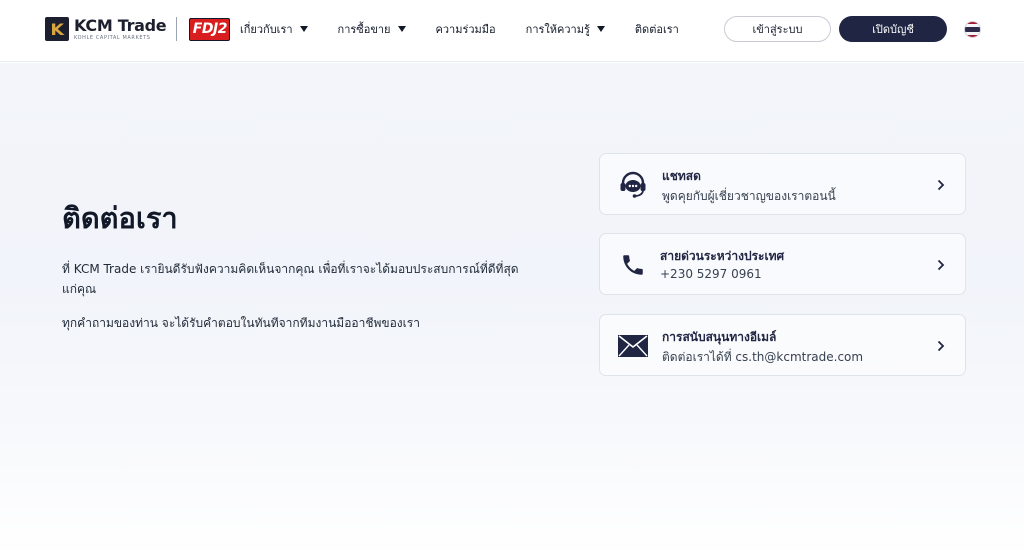  I want to click on hotline-card: สายด่วนระหว่างประเทศ +230 5297 0961, so click(782, 264).